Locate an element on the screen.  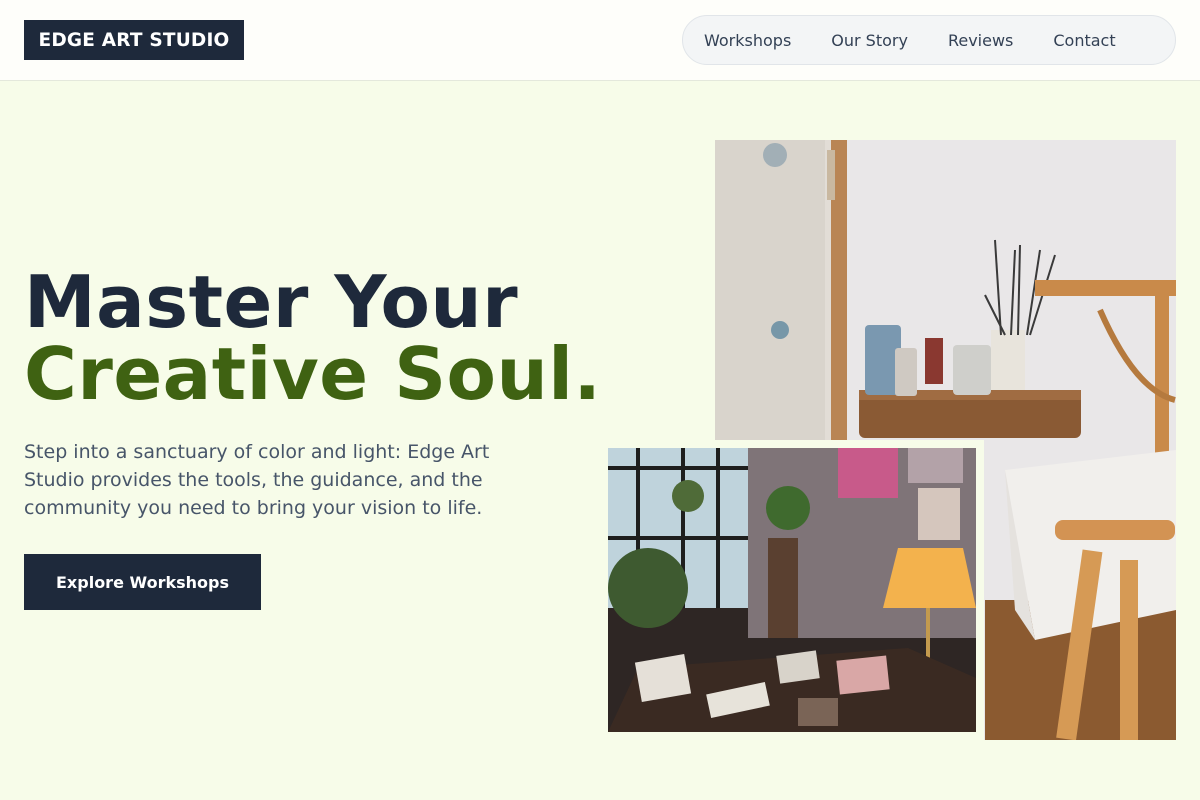
hero-title: Master Your Creative Soul. is located at coordinates (324, 338).